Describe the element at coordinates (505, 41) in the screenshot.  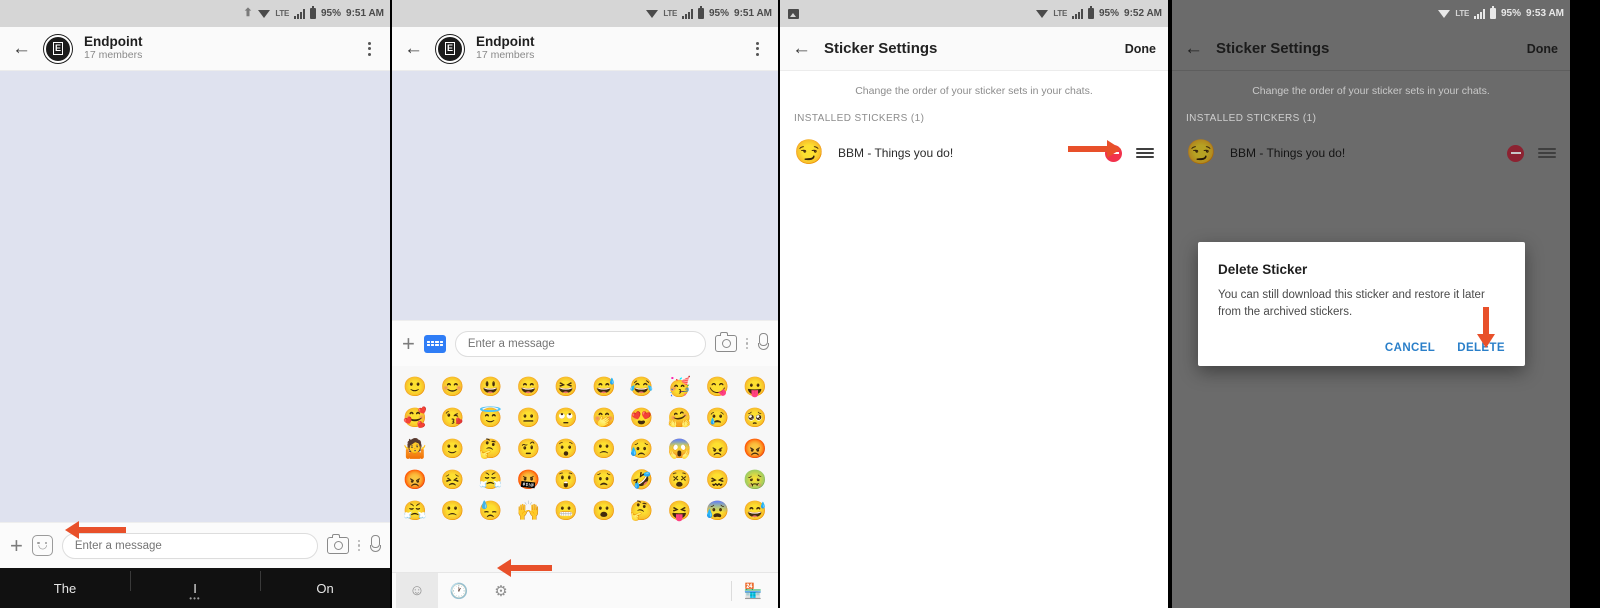
I see `page-title: Endpoint` at that location.